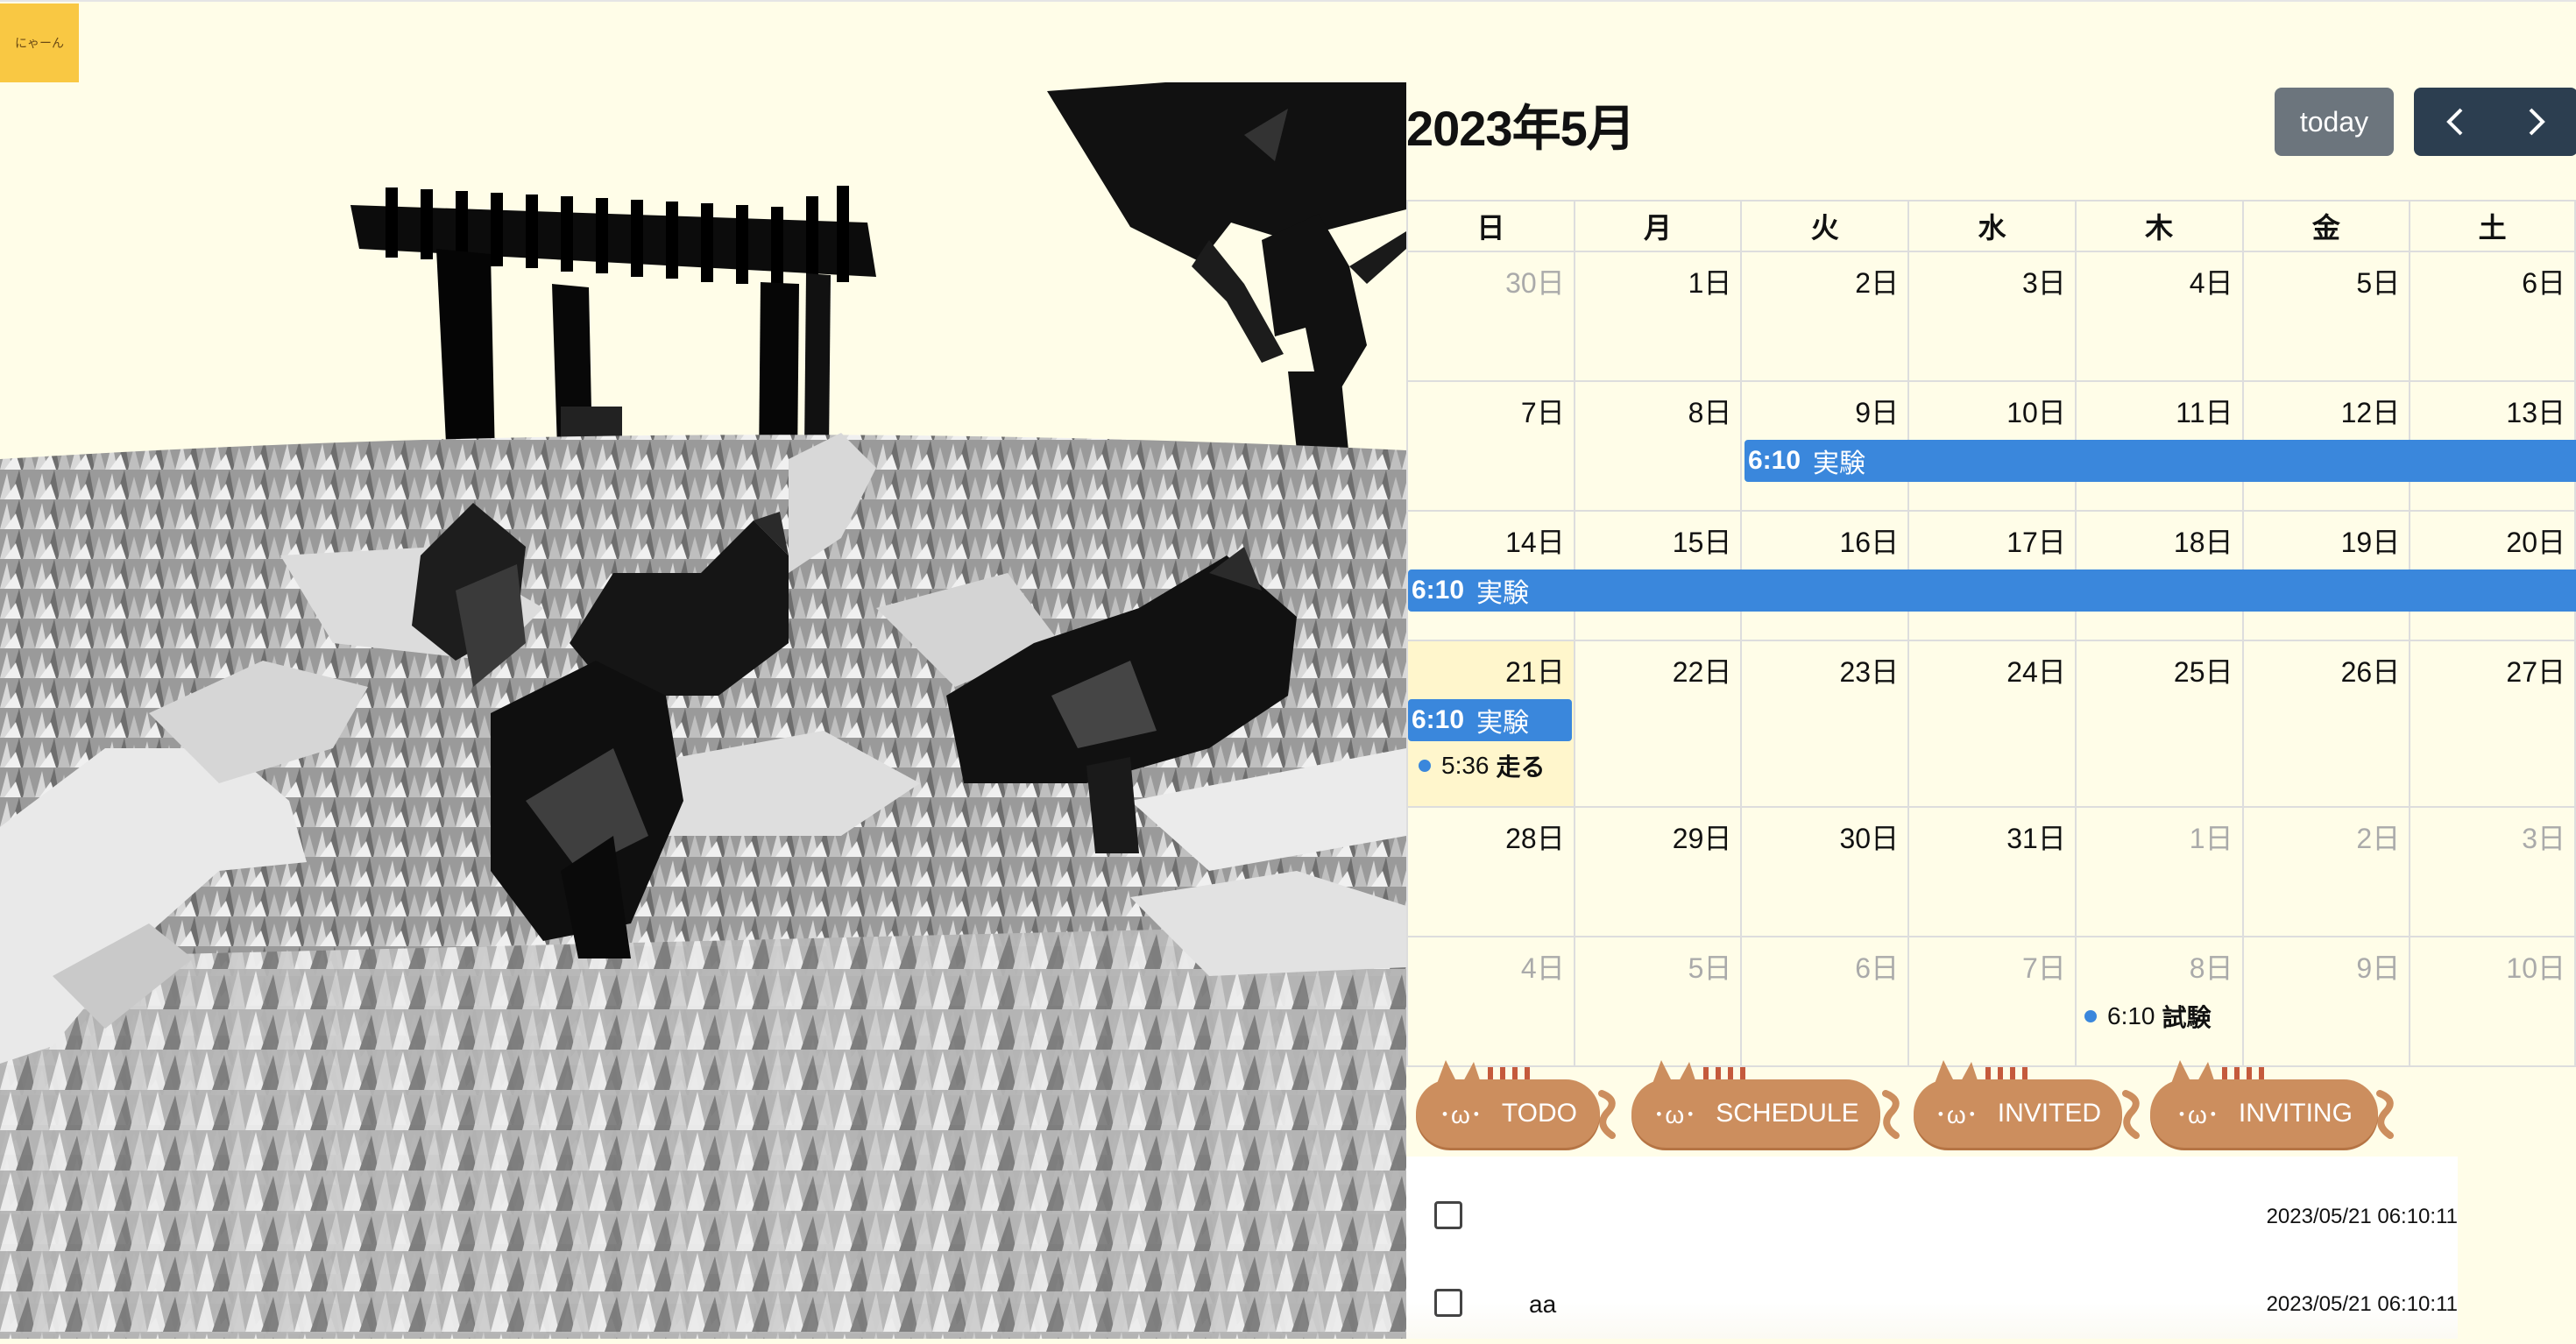  I want to click on day-cell: 22日, so click(1658, 723).